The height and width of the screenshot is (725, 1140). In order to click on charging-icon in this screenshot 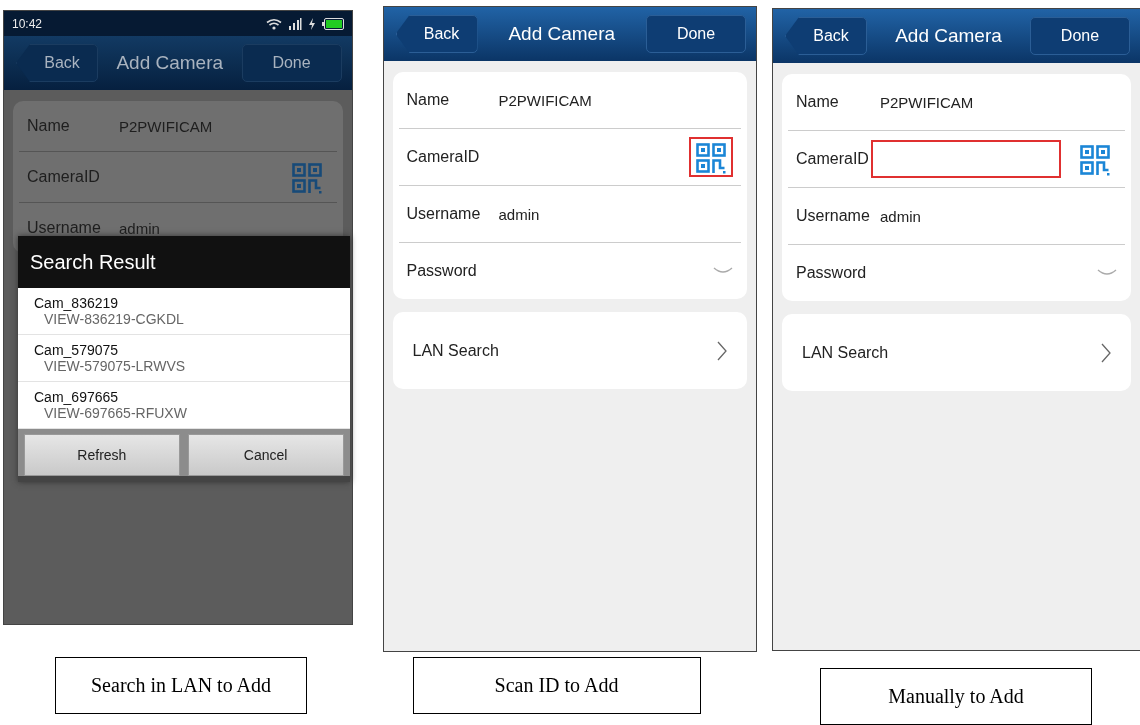, I will do `click(311, 23)`.